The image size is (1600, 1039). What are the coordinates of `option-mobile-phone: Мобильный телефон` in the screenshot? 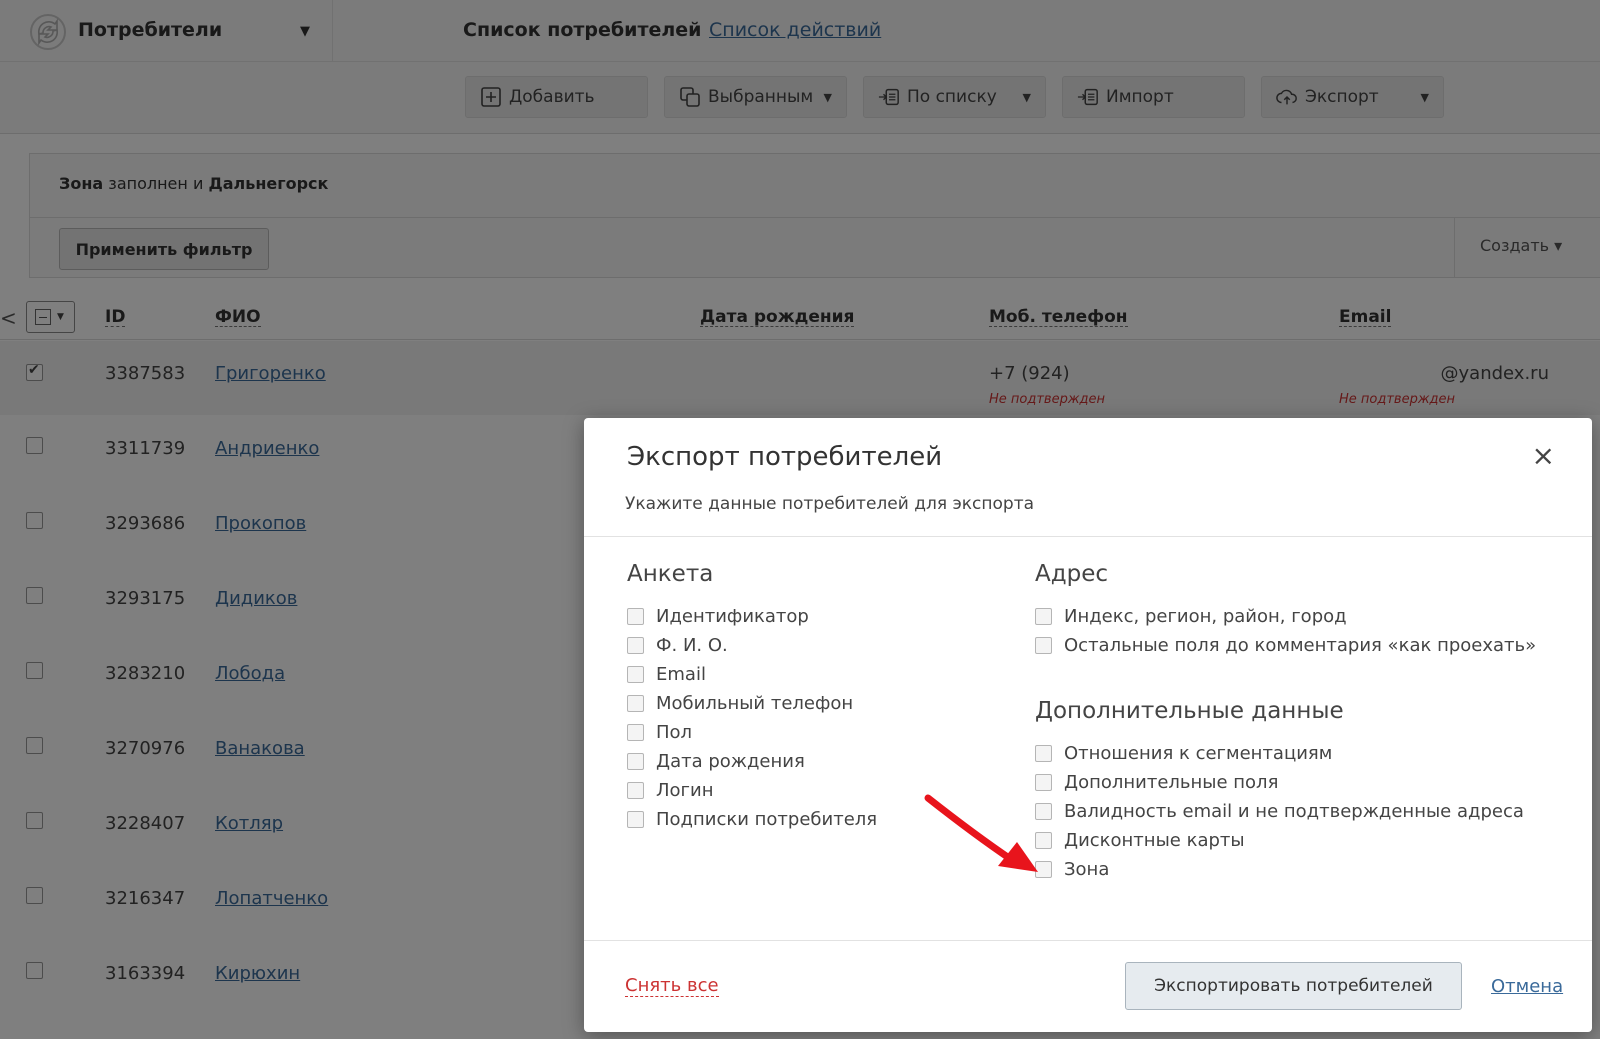 It's located at (740, 703).